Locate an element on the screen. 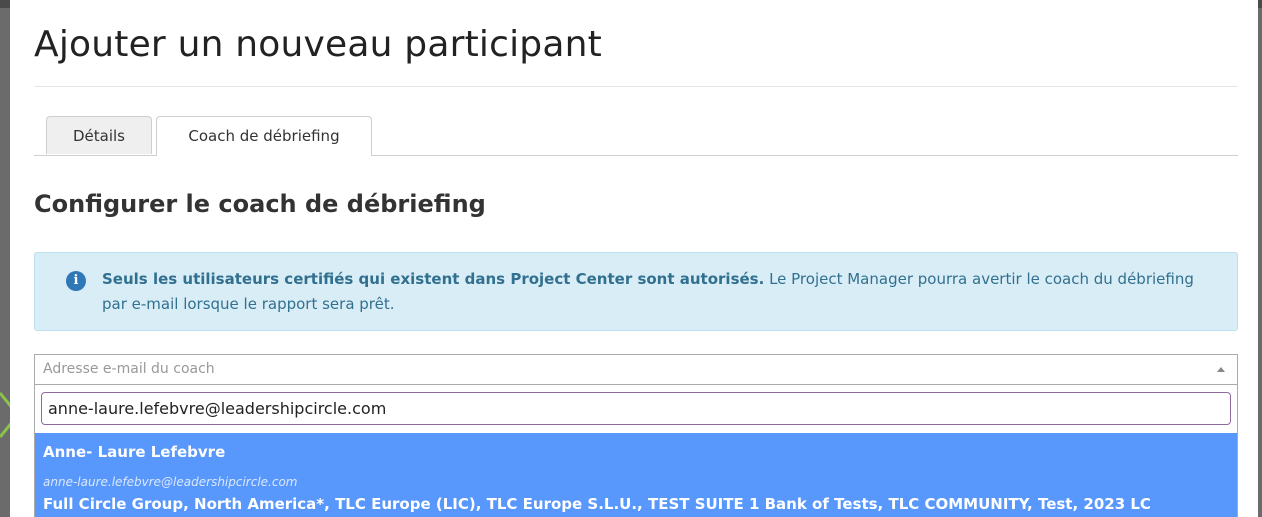  title-divider is located at coordinates (636, 86).